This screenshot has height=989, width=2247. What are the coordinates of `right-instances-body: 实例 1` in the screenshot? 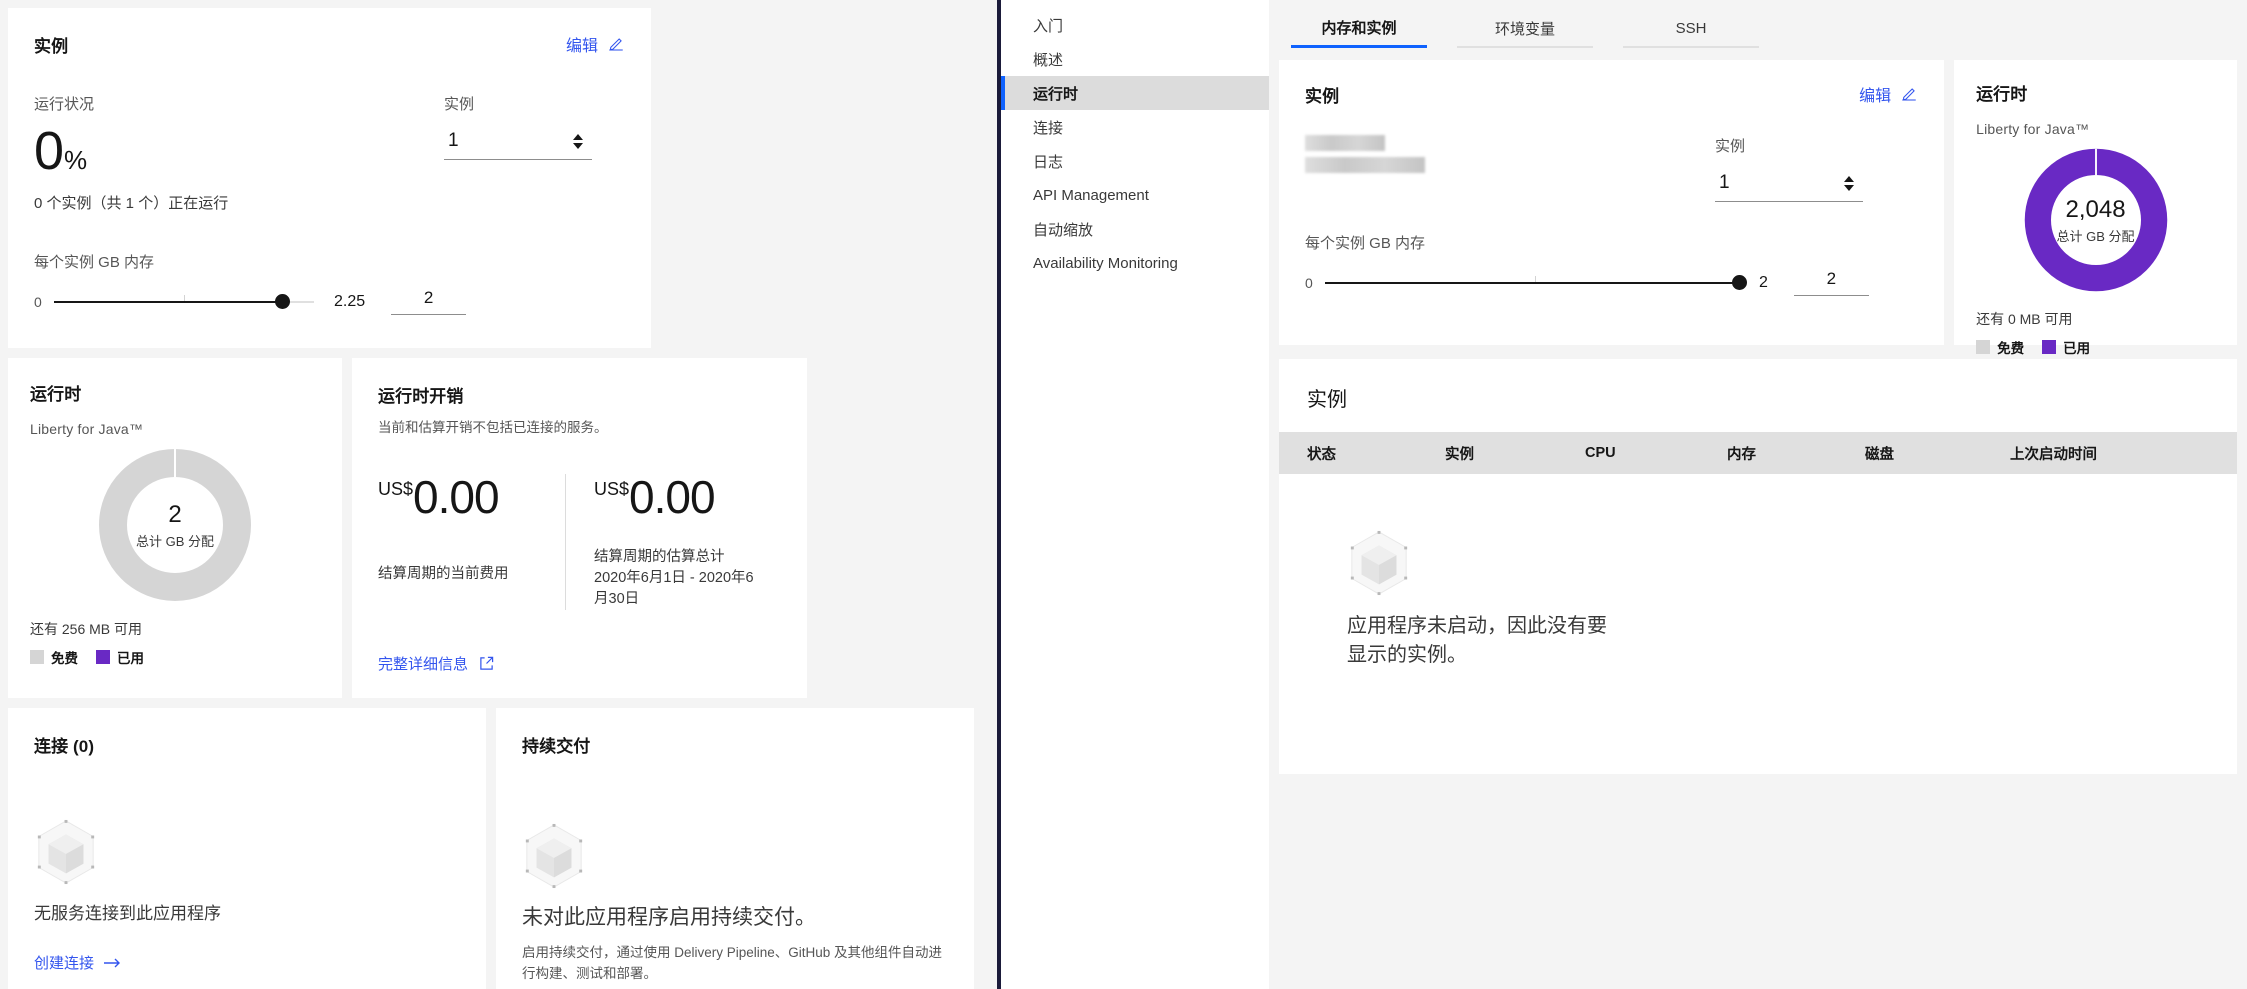 It's located at (1611, 168).